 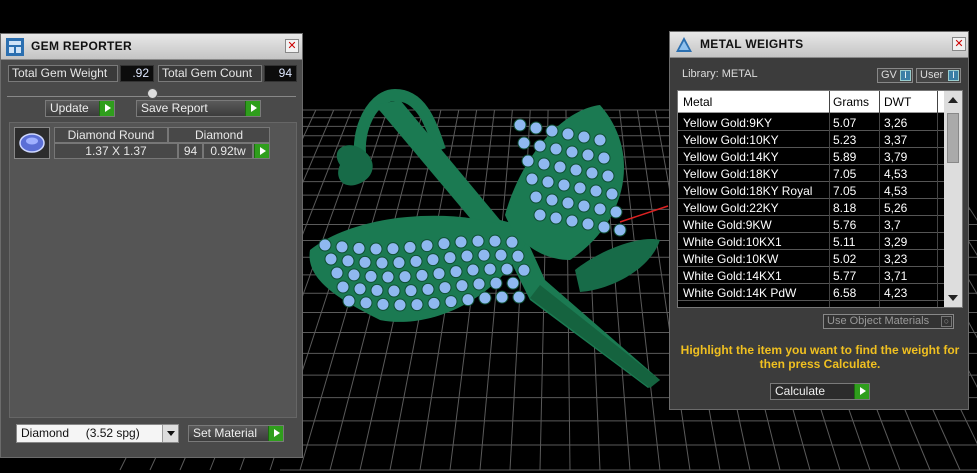 What do you see at coordinates (953, 298) in the screenshot?
I see `scroll-down-icon` at bounding box center [953, 298].